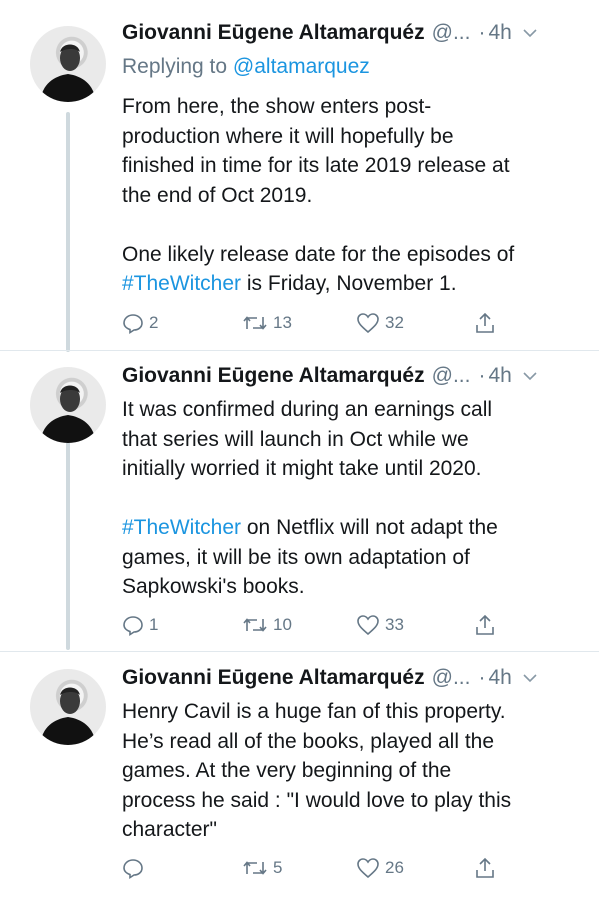 This screenshot has height=898, width=599. I want to click on reply-button: 1, so click(140, 625).